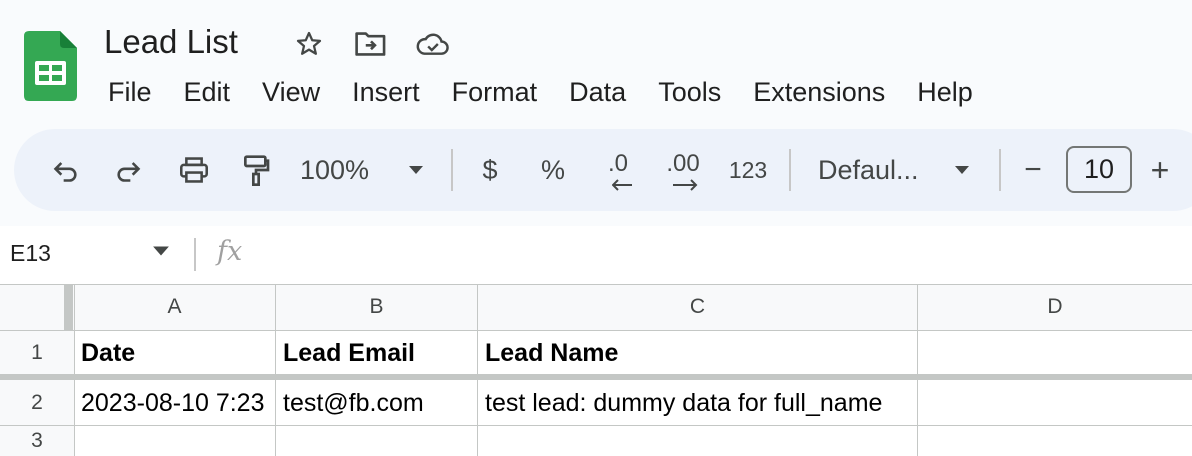 The image size is (1192, 456). I want to click on sheets-logo-icon, so click(50, 66).